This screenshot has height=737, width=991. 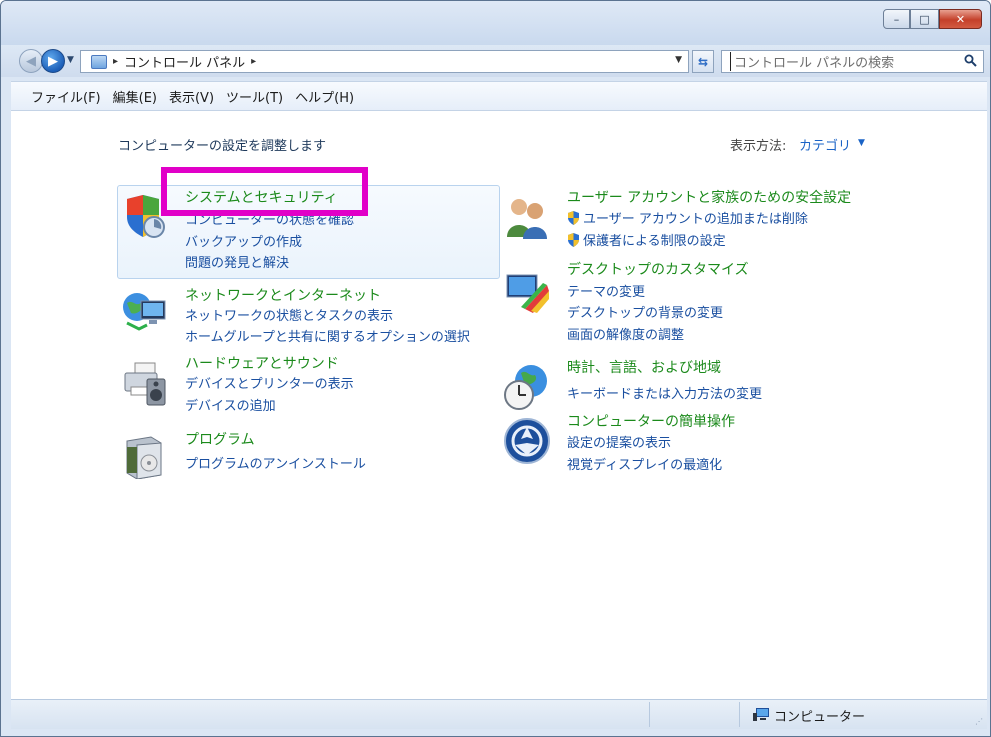 I want to click on view-by-dropdown: カテゴリ, so click(x=825, y=144).